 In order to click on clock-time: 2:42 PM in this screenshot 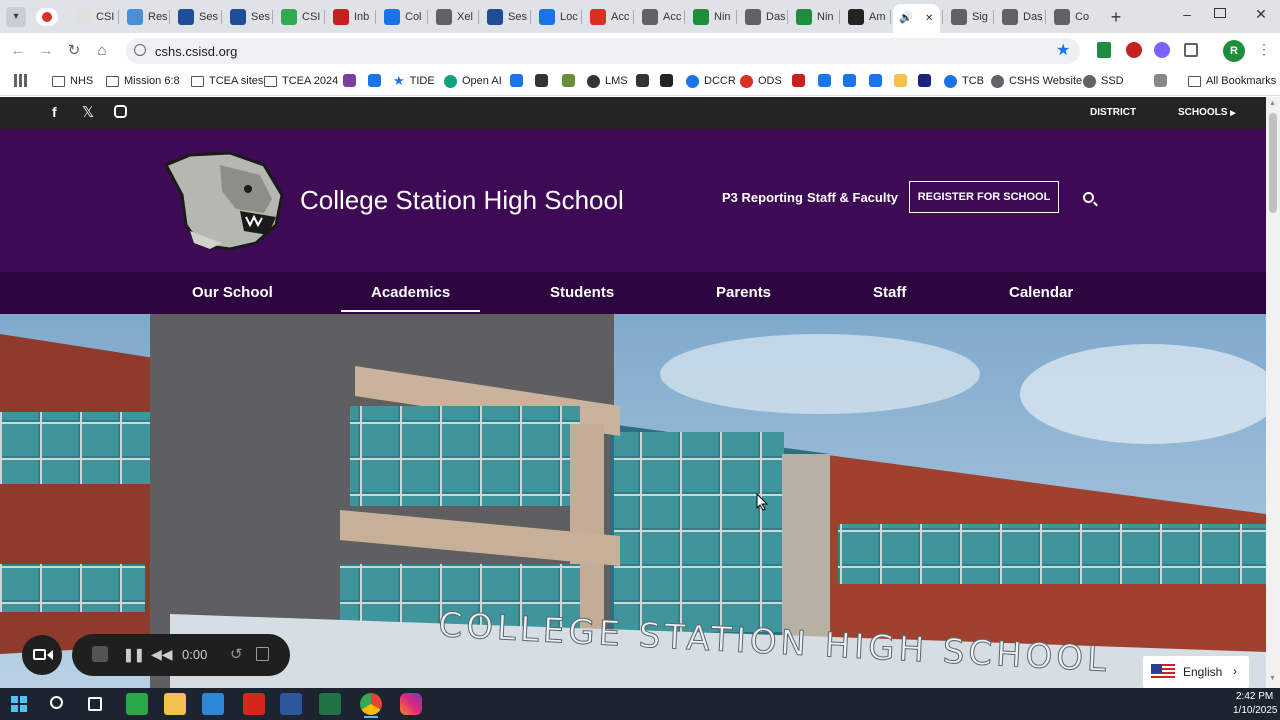, I will do `click(1254, 696)`.